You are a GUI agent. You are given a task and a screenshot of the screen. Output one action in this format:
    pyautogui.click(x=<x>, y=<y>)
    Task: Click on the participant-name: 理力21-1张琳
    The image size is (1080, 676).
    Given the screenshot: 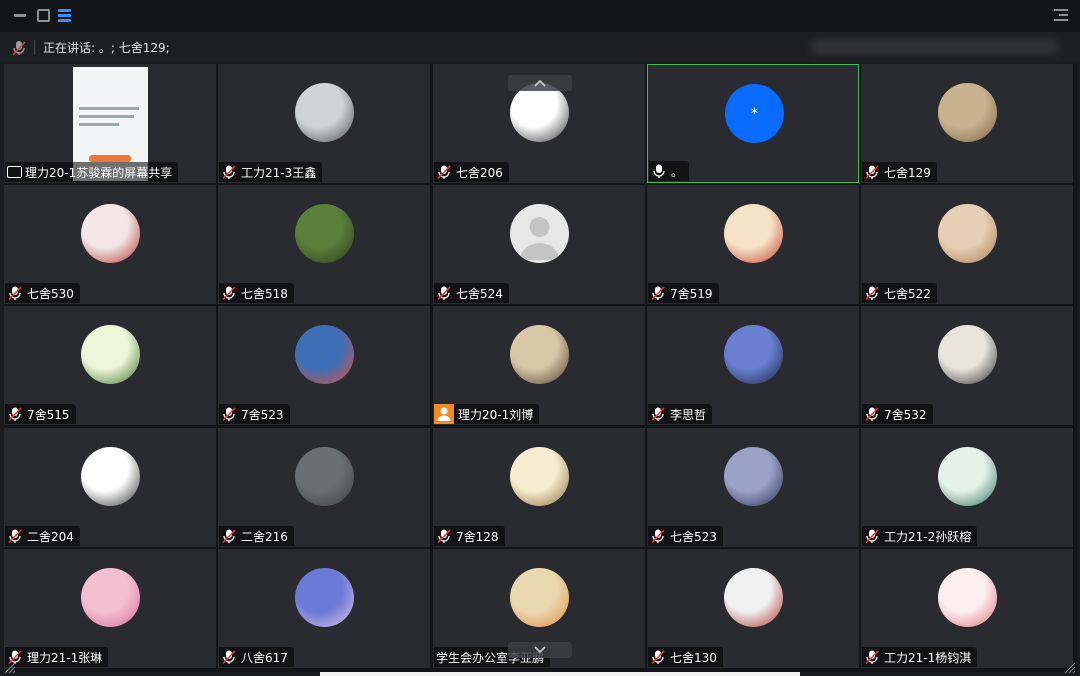 What is the action you would take?
    pyautogui.click(x=65, y=657)
    